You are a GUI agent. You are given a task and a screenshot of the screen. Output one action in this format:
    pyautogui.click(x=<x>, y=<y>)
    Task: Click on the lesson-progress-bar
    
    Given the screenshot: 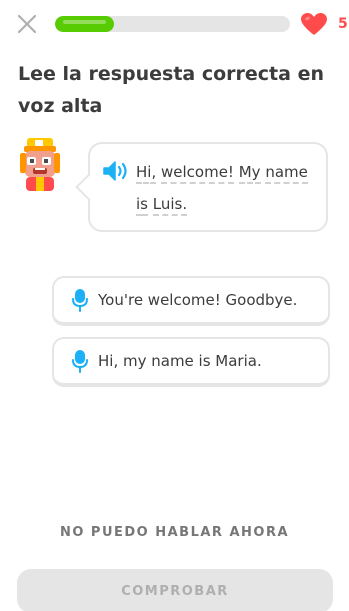 What is the action you would take?
    pyautogui.click(x=172, y=24)
    